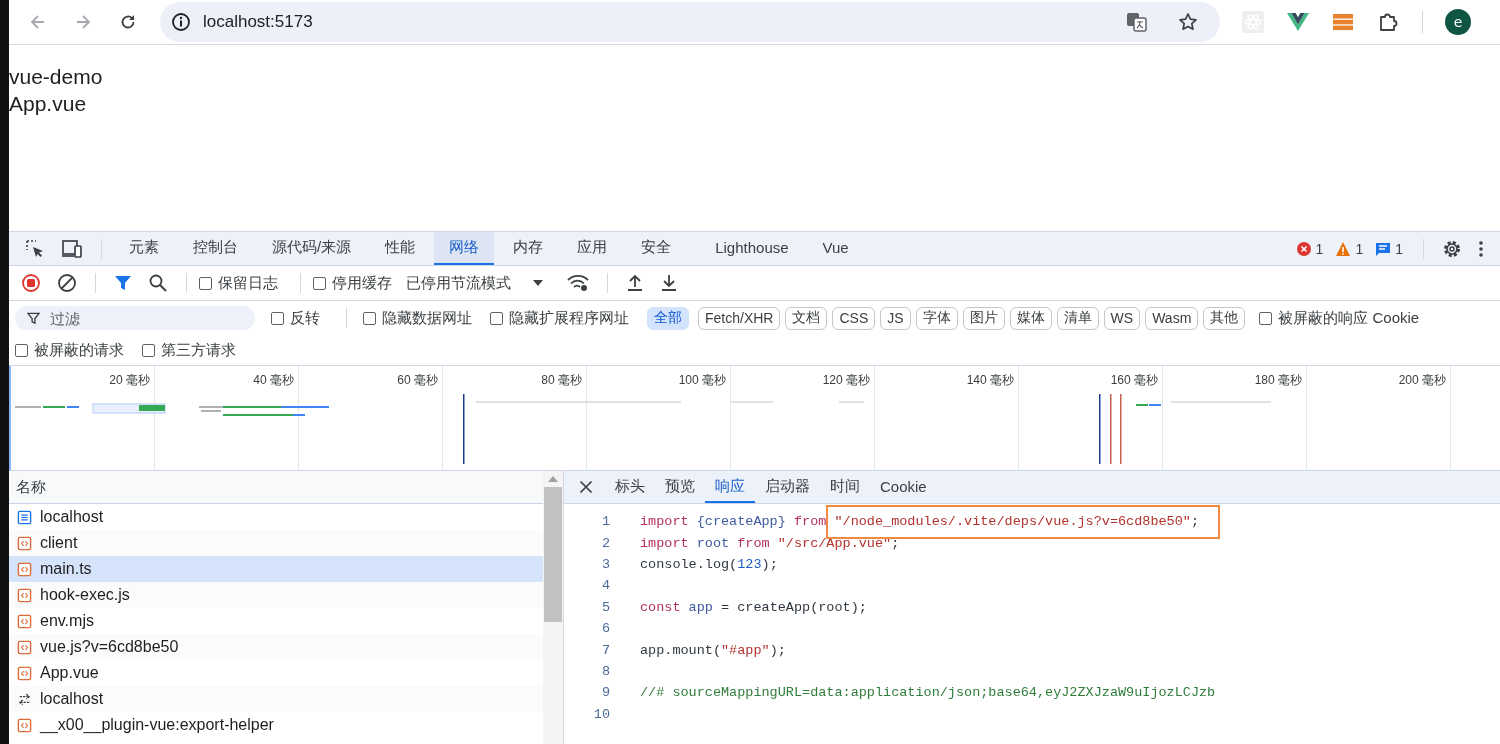 This screenshot has height=744, width=1500. Describe the element at coordinates (787, 487) in the screenshot. I see `detail-tab: 启动器` at that location.